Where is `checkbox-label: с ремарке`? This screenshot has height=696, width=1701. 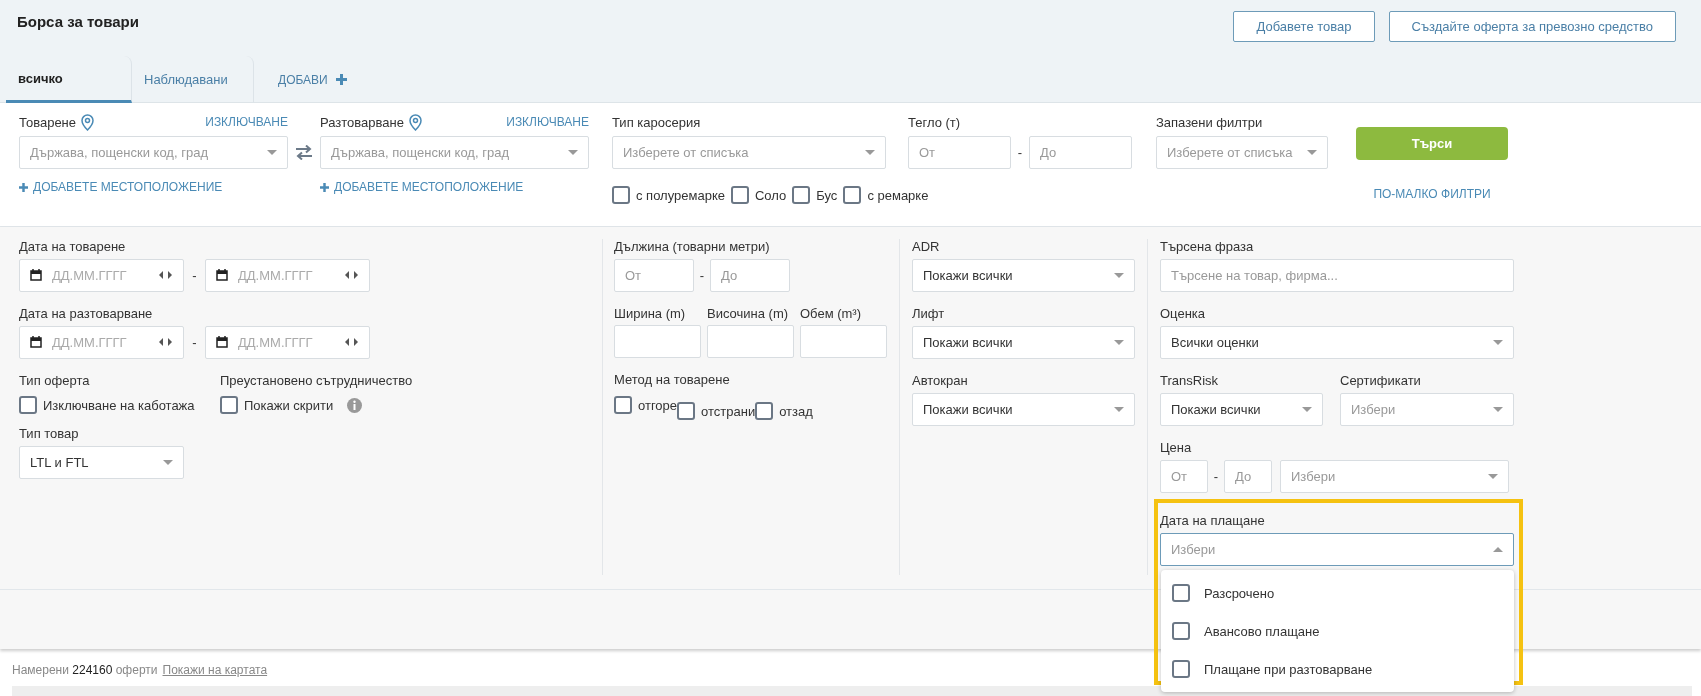 checkbox-label: с ремарке is located at coordinates (898, 195).